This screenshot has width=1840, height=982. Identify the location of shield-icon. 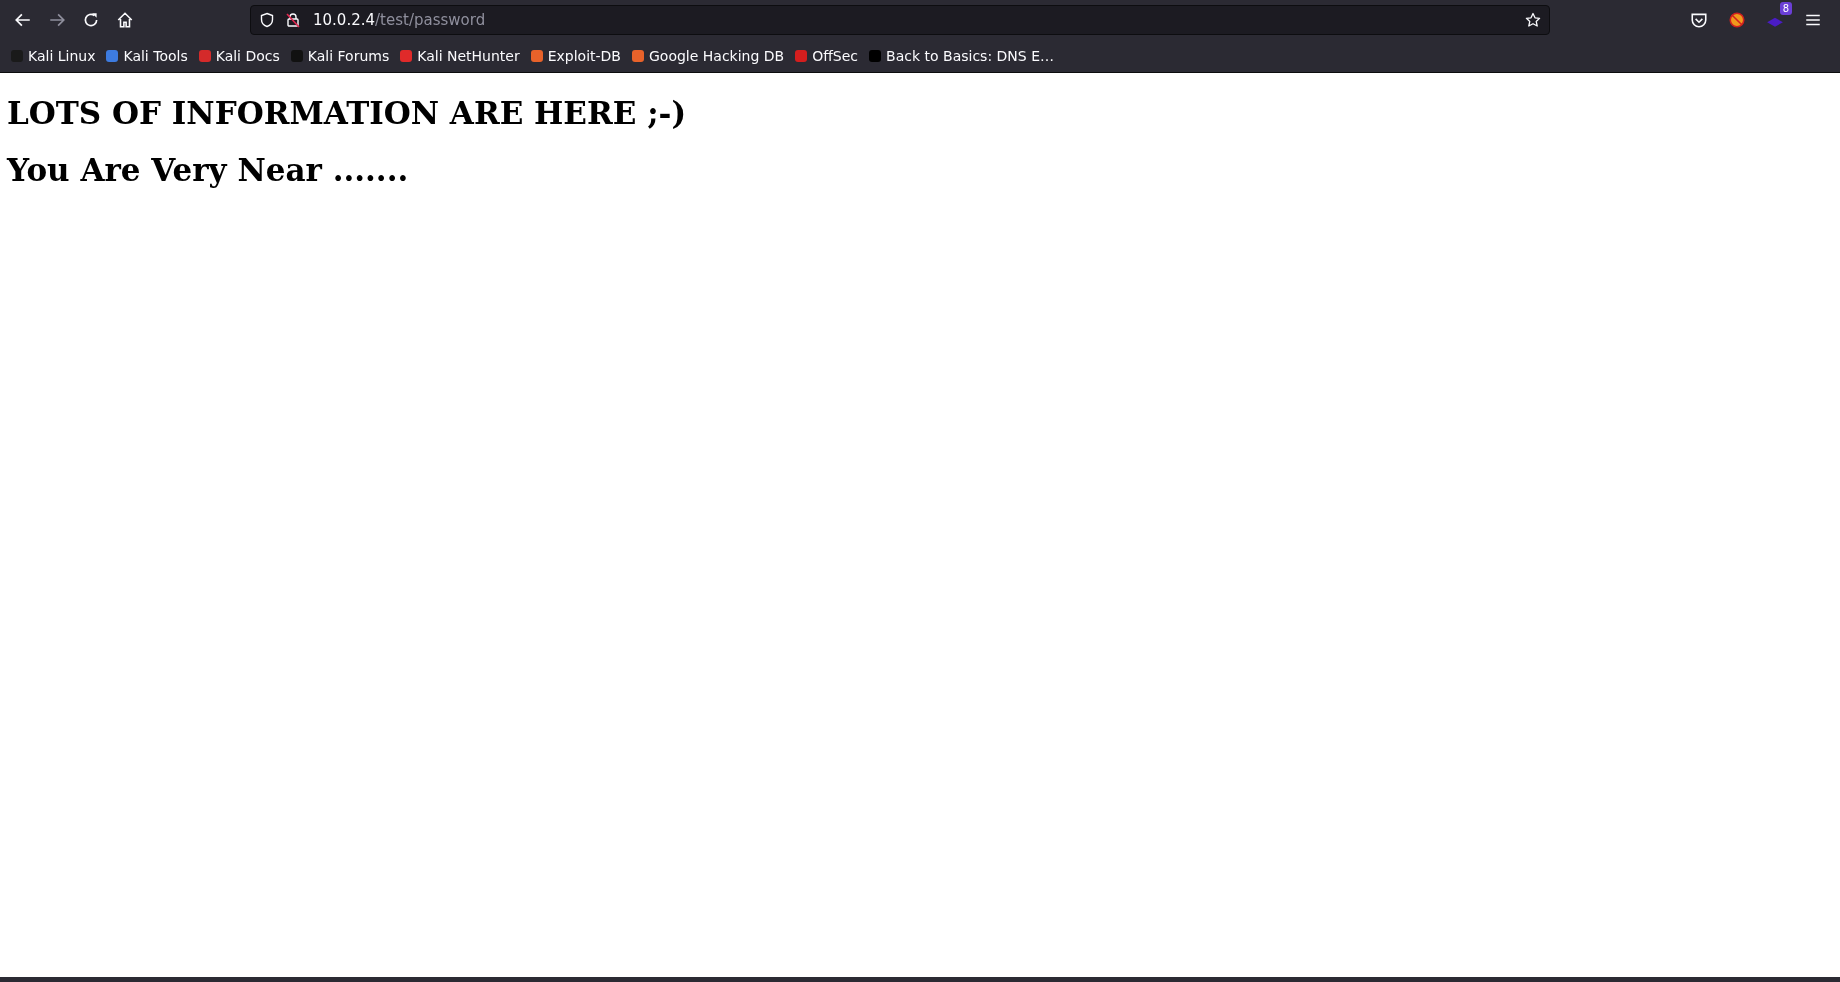
(267, 20).